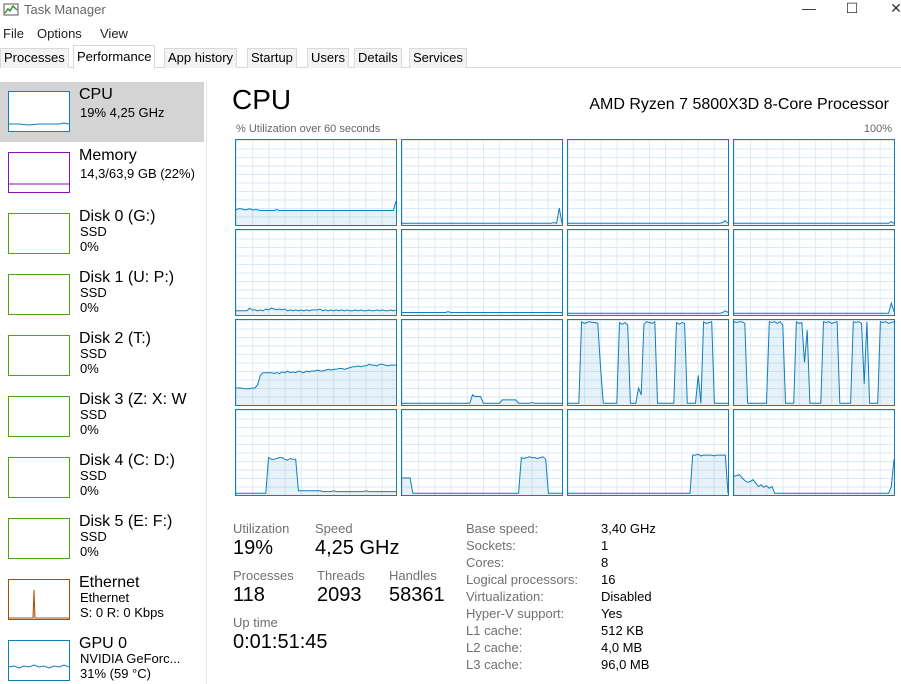 The width and height of the screenshot is (901, 684). I want to click on sidebar-item-cpu: CPU 19% 4,25 GHz, so click(102, 112).